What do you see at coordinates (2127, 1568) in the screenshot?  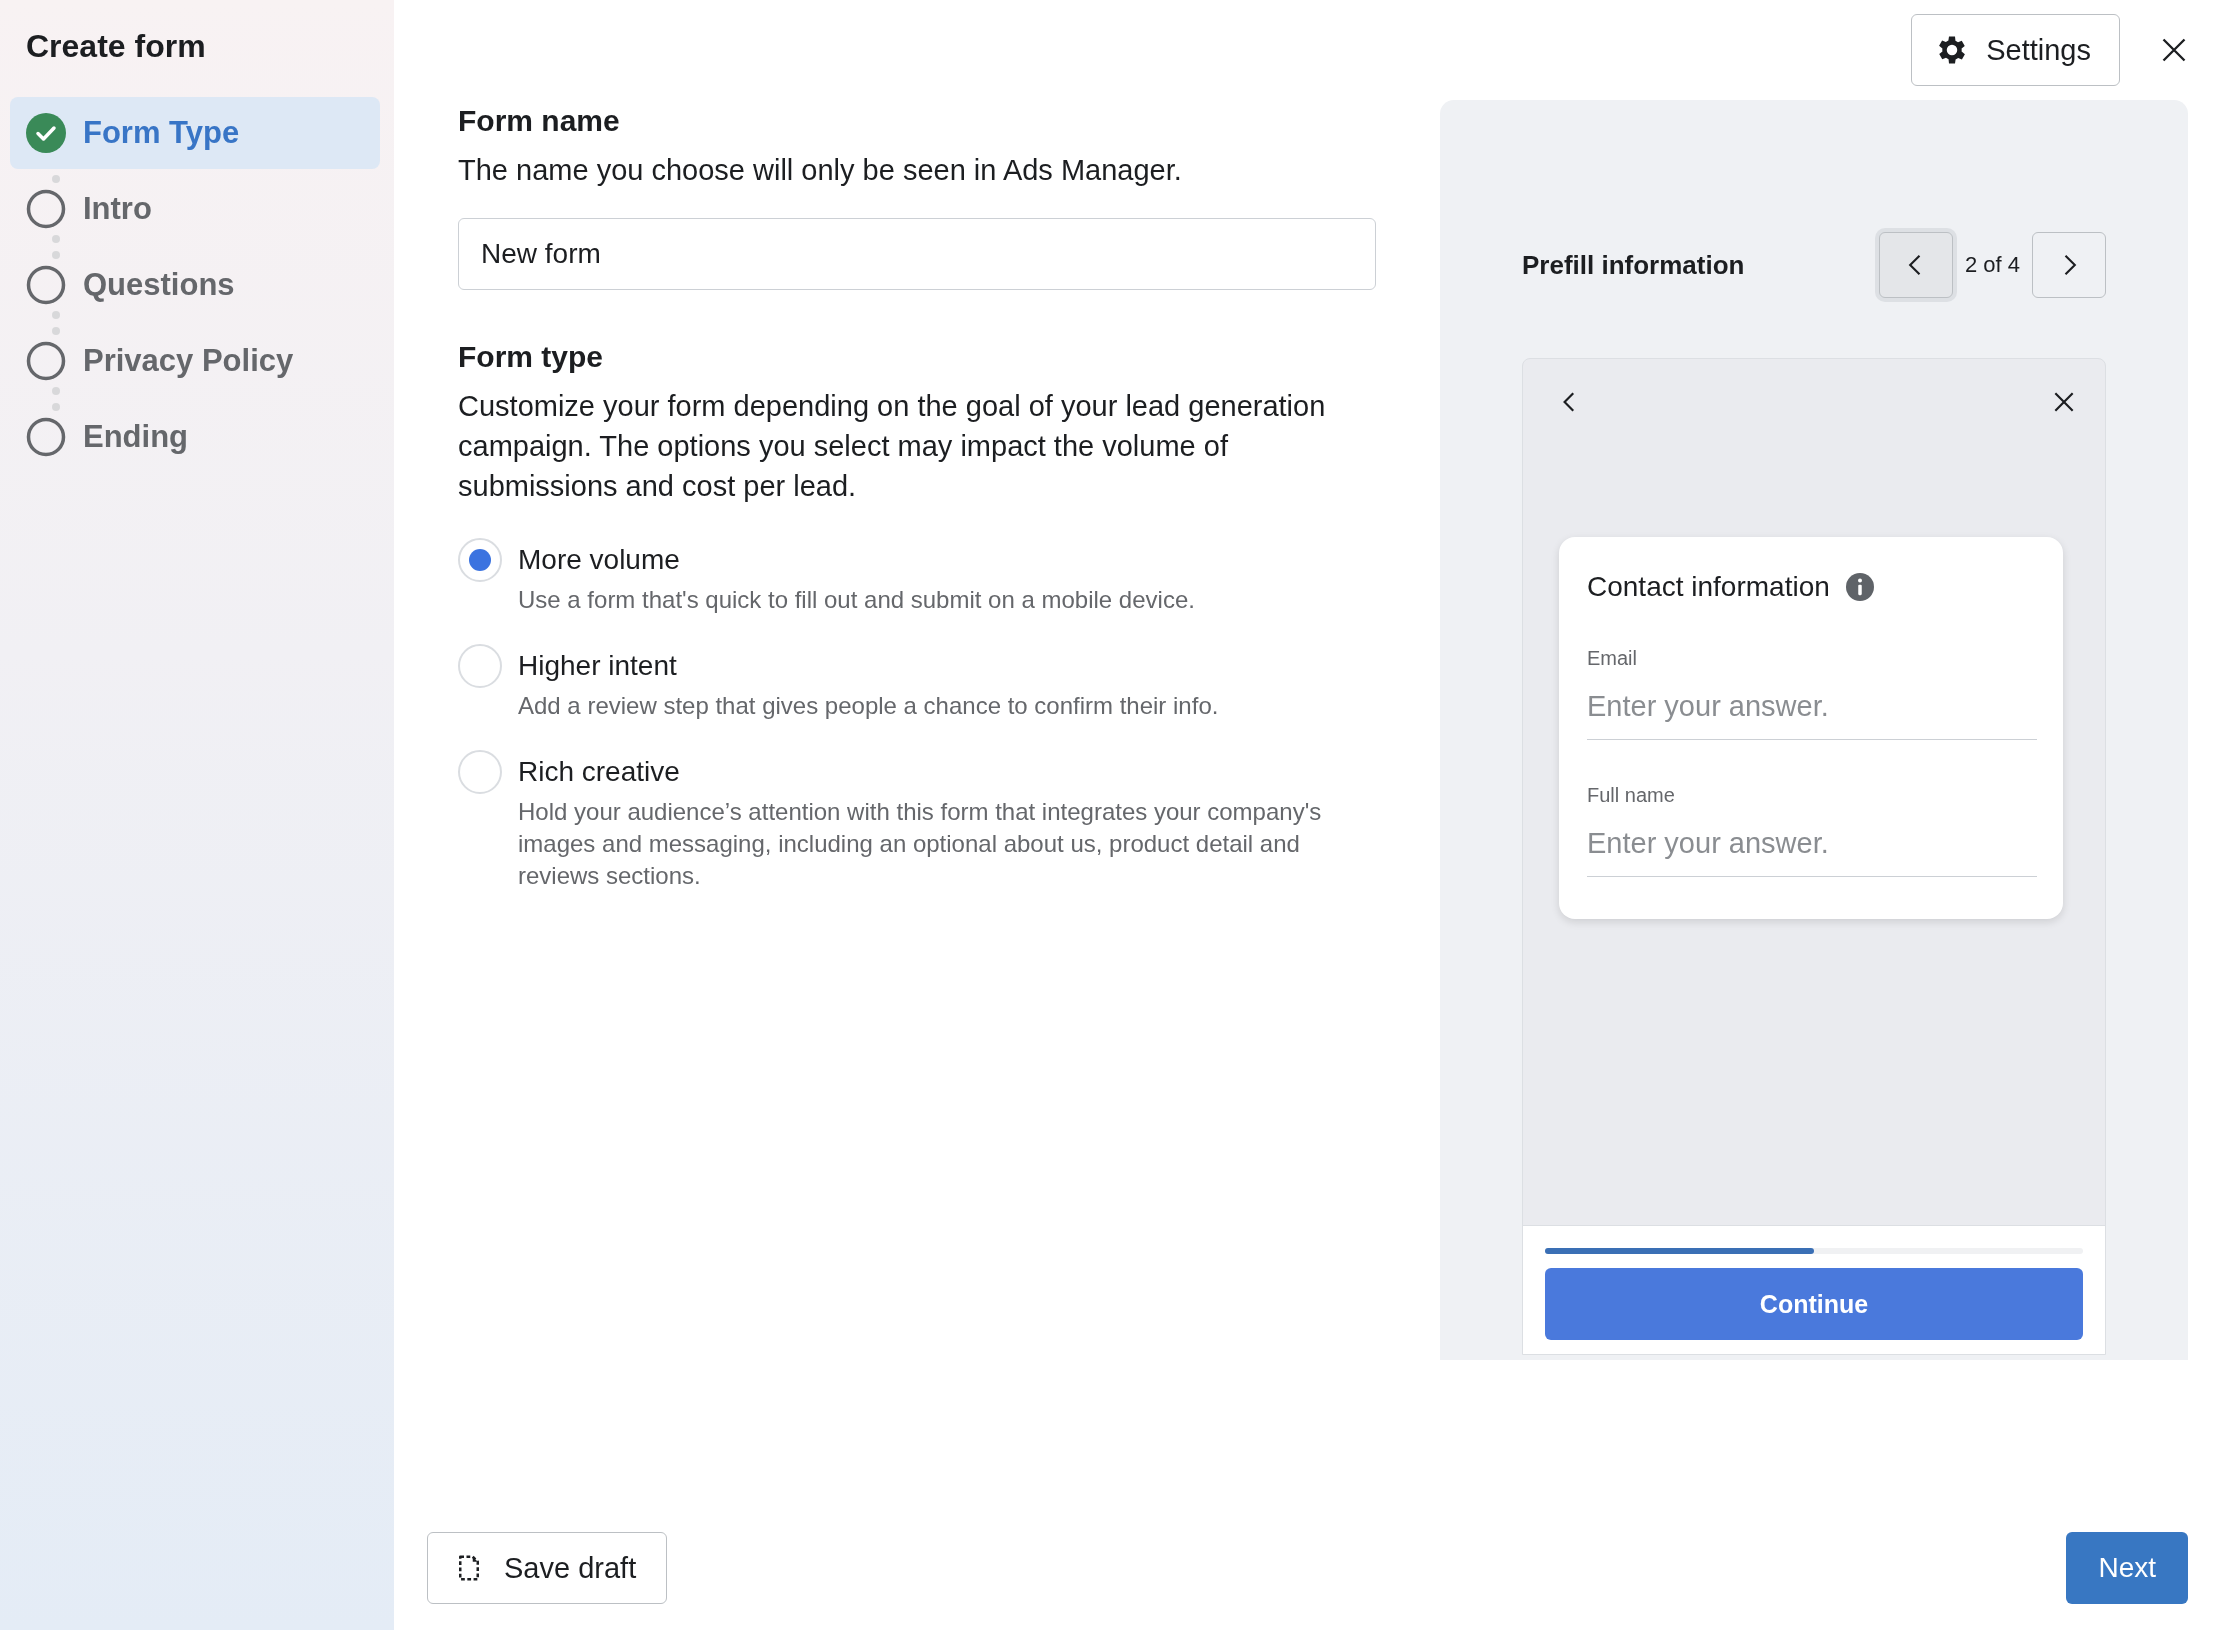 I see `next-button: Next` at bounding box center [2127, 1568].